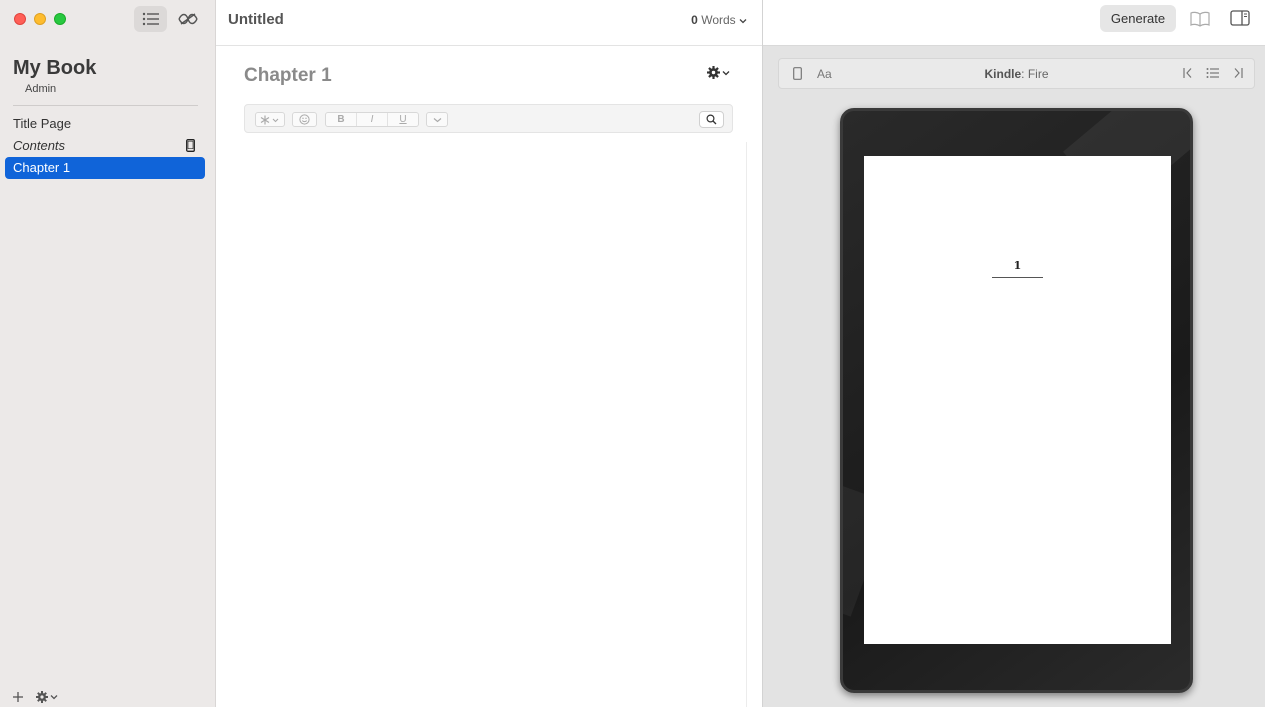  What do you see at coordinates (54, 68) in the screenshot?
I see `book-title: My Book` at bounding box center [54, 68].